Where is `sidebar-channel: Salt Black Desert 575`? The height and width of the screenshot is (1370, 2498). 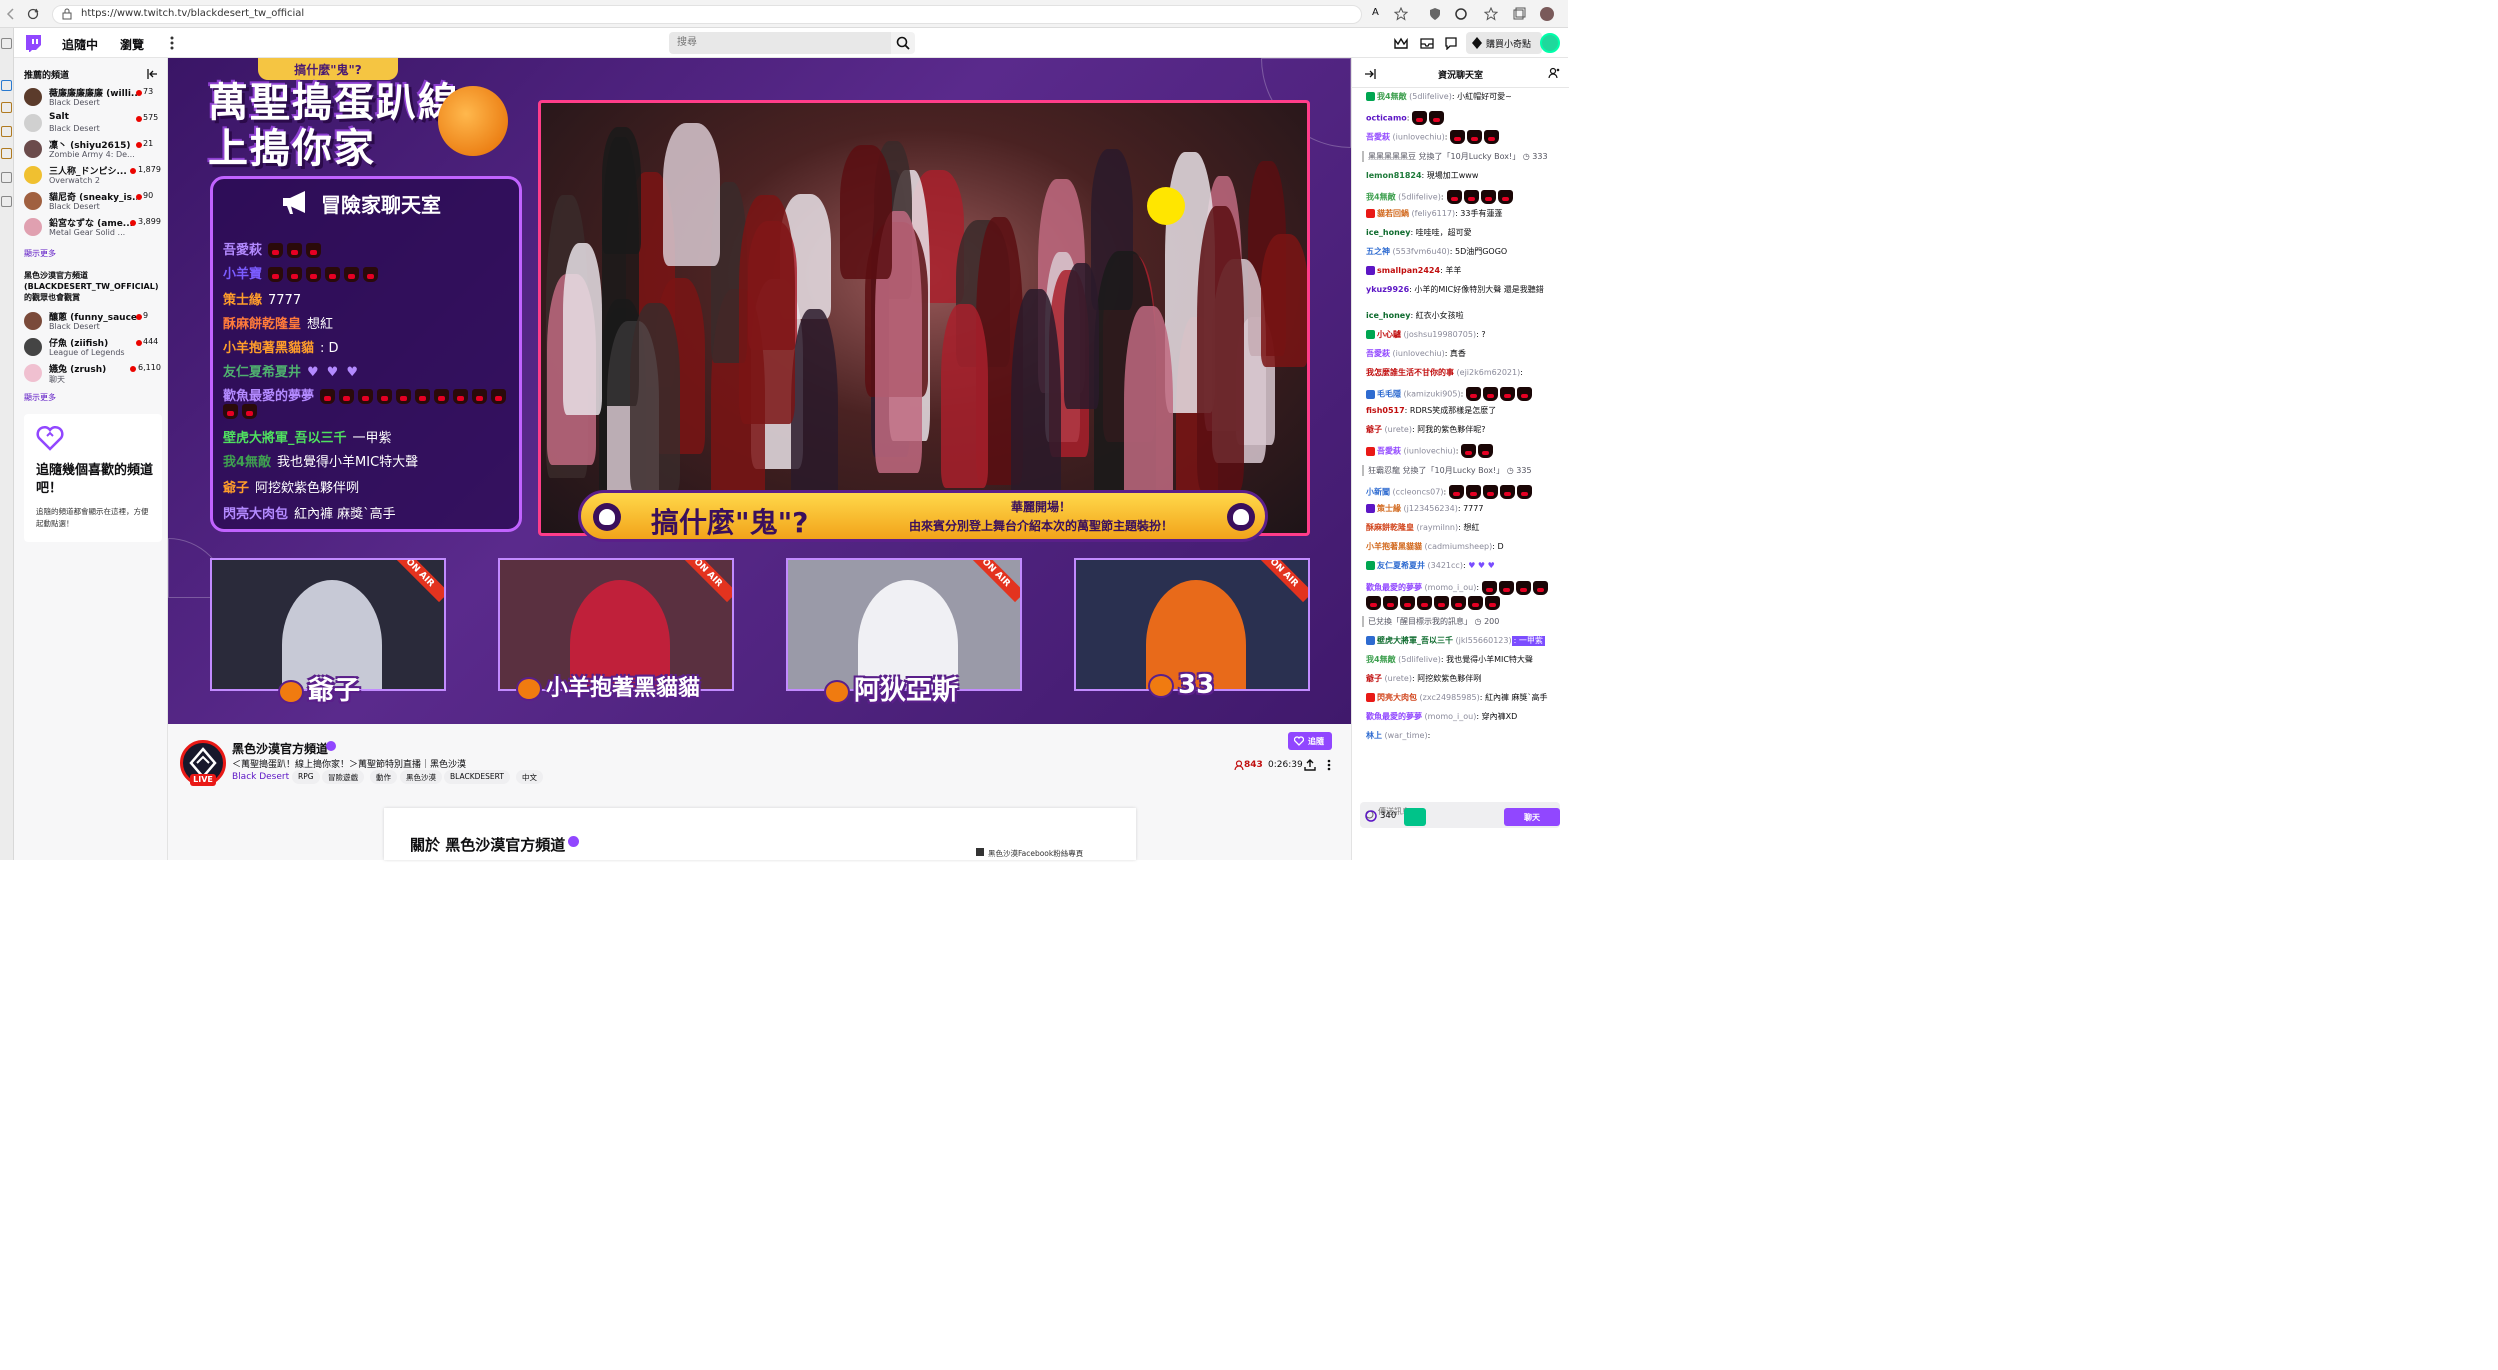
sidebar-channel: Salt Black Desert 575 is located at coordinates (94, 124).